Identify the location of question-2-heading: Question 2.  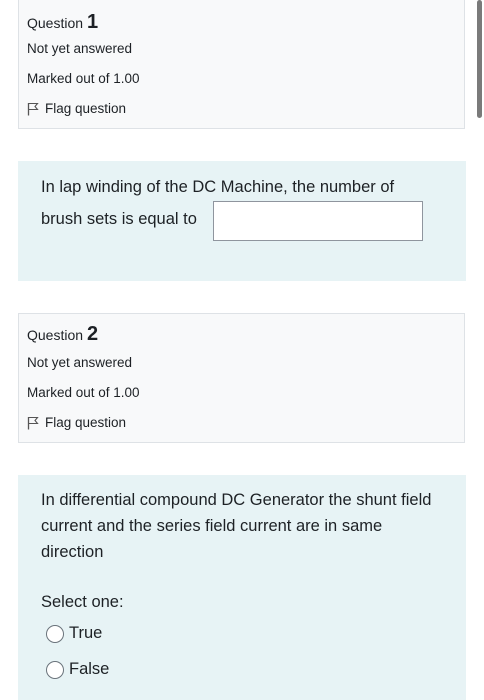
(62, 334).